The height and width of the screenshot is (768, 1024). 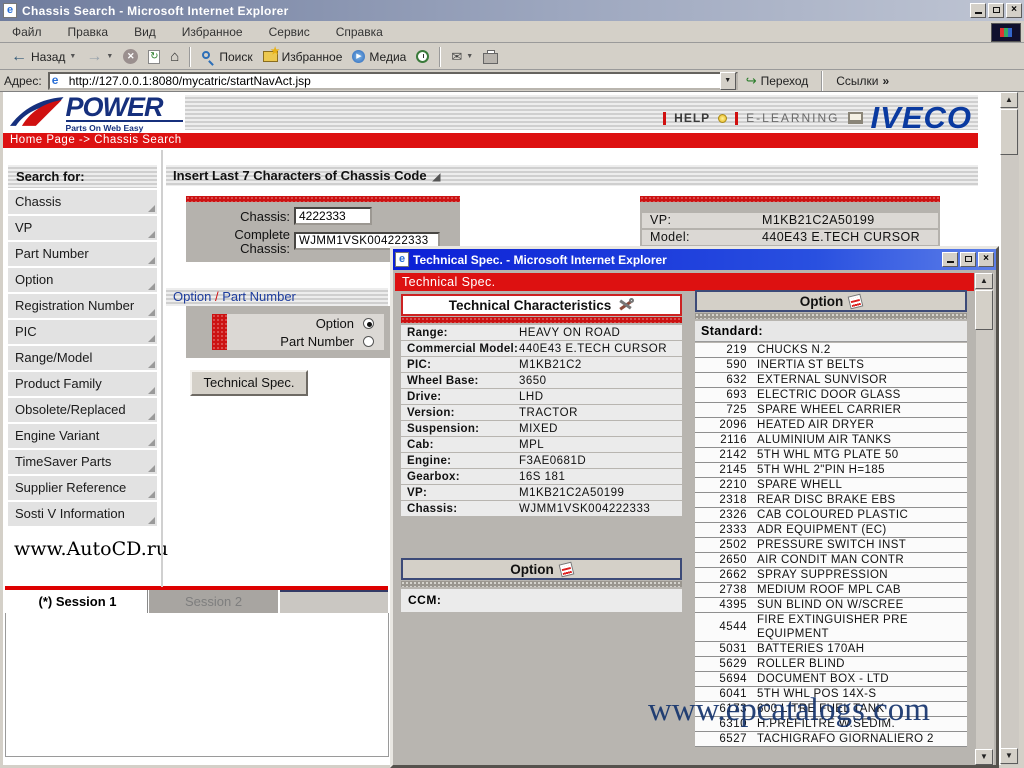 What do you see at coordinates (226, 57) in the screenshot?
I see `search-button: Поиск` at bounding box center [226, 57].